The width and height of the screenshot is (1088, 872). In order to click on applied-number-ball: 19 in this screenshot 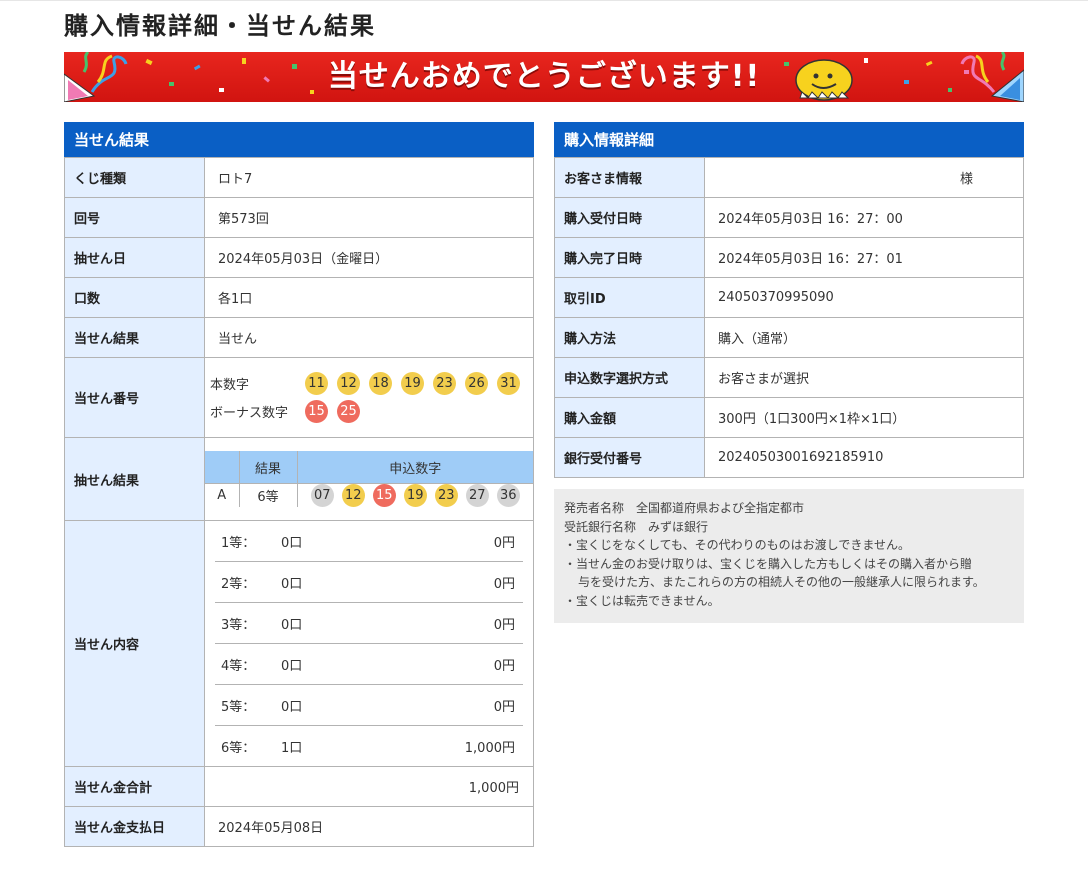, I will do `click(415, 495)`.